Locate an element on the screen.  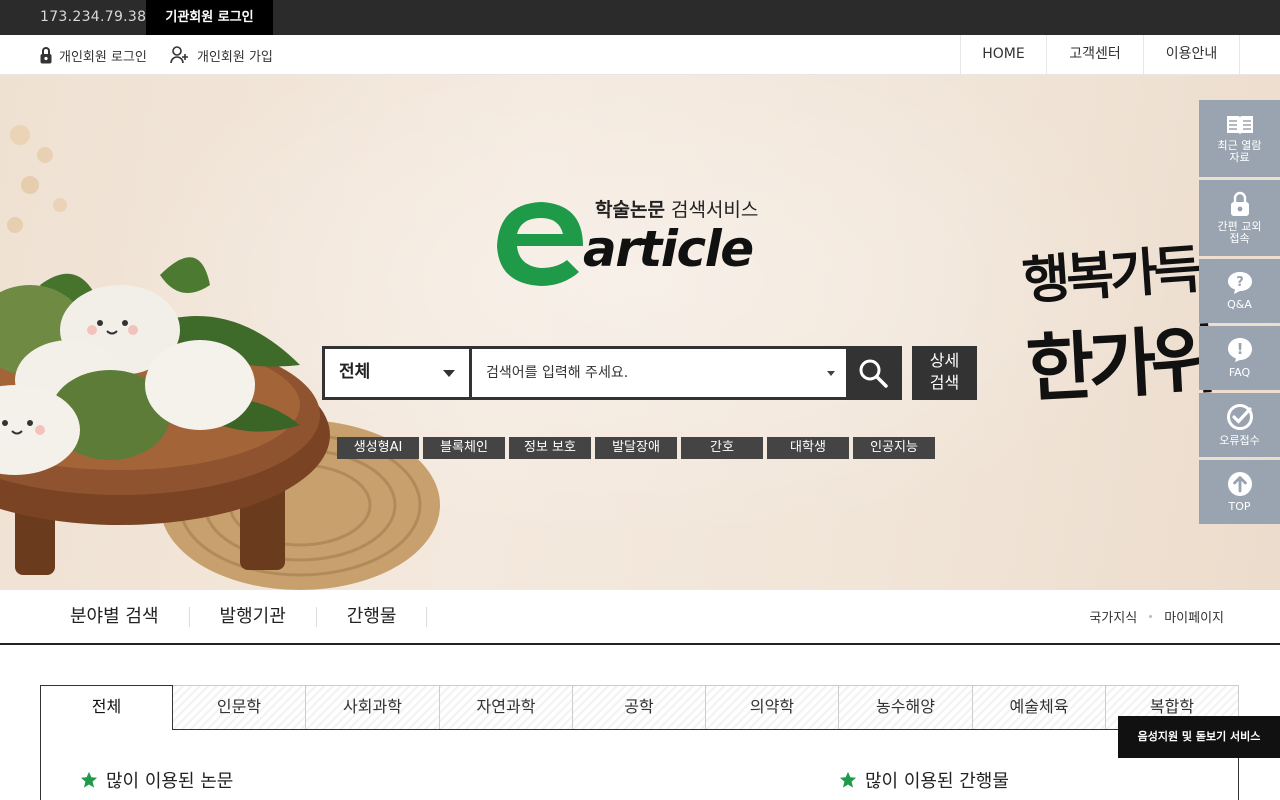
quick-error-report: 오류접수 is located at coordinates (1239, 425).